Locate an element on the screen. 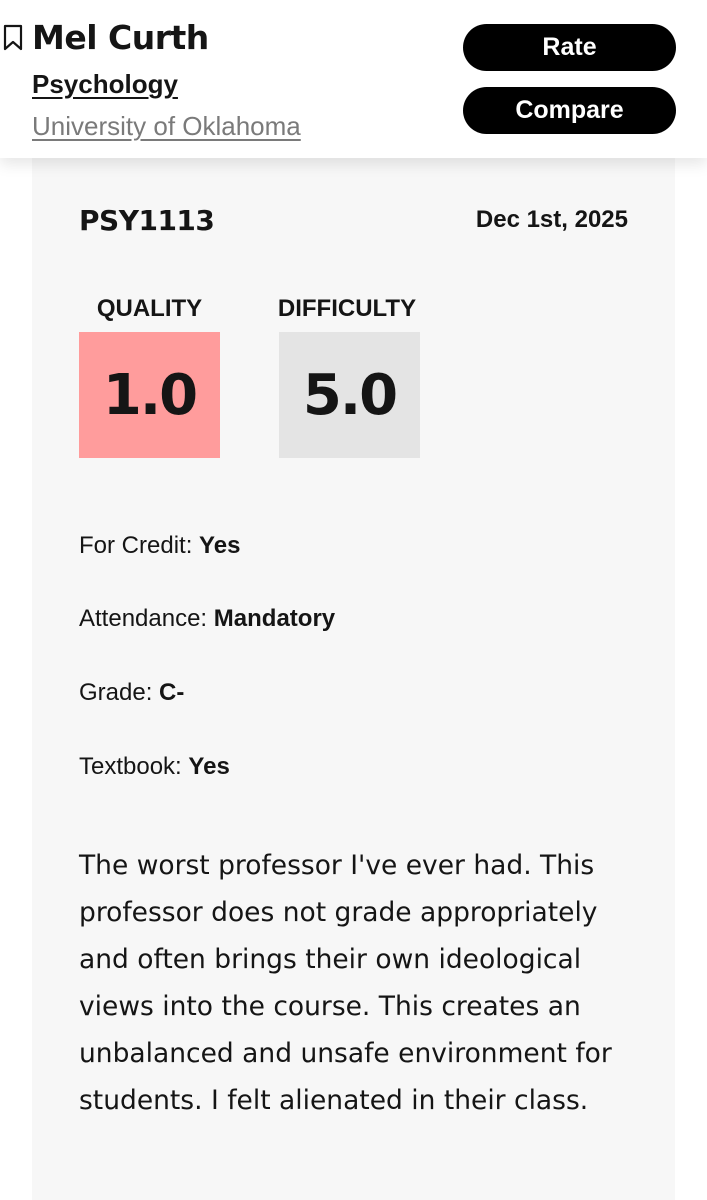 The image size is (707, 1200). grade-label: Grade: is located at coordinates (116, 692).